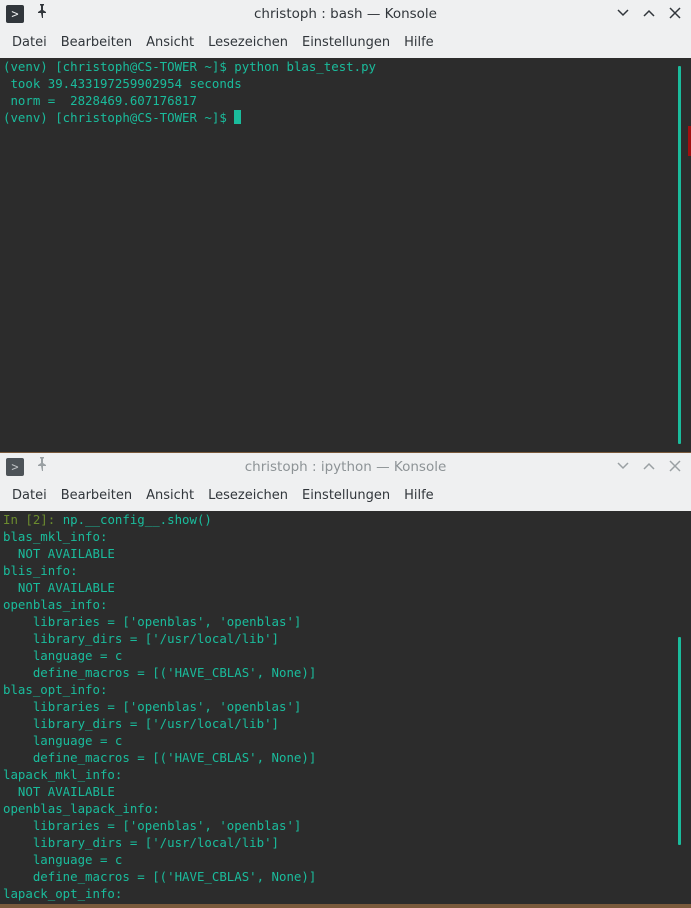 The image size is (691, 908). What do you see at coordinates (238, 117) in the screenshot?
I see `text-cursor` at bounding box center [238, 117].